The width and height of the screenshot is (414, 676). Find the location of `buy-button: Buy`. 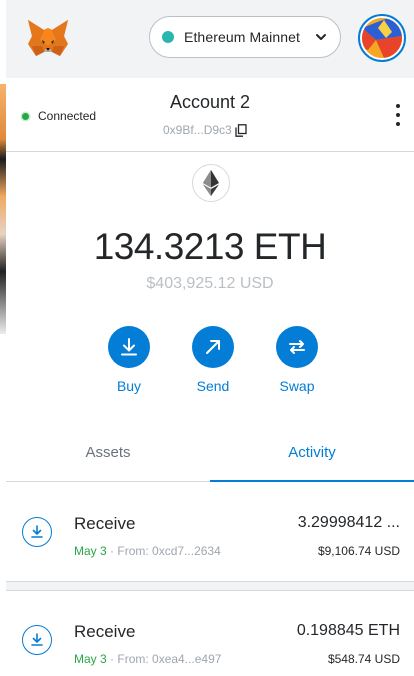

buy-button: Buy is located at coordinates (129, 360).